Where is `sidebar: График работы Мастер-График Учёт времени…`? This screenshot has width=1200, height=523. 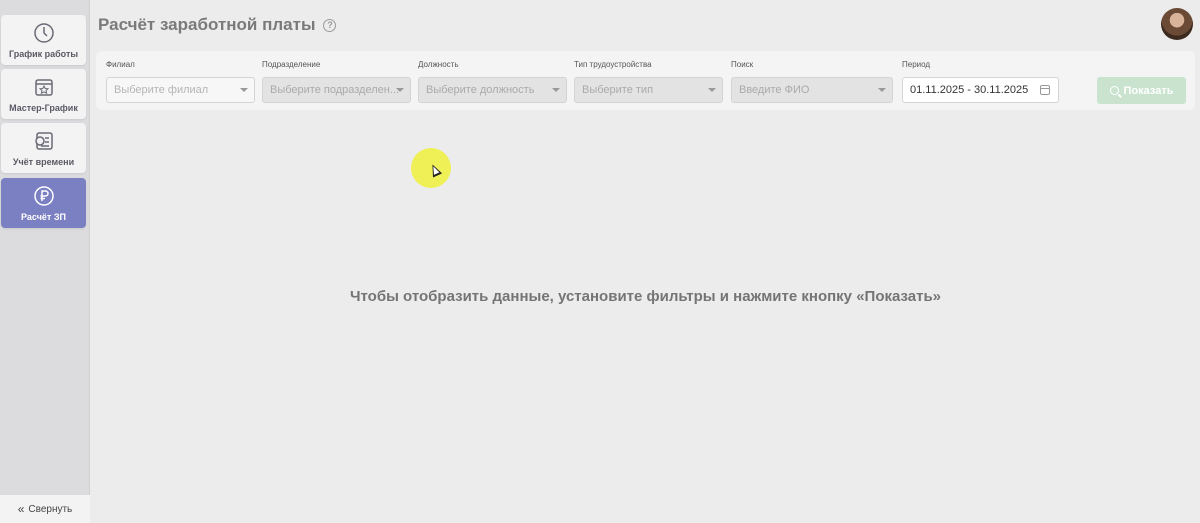 sidebar: График работы Мастер-График Учёт времени… is located at coordinates (45, 261).